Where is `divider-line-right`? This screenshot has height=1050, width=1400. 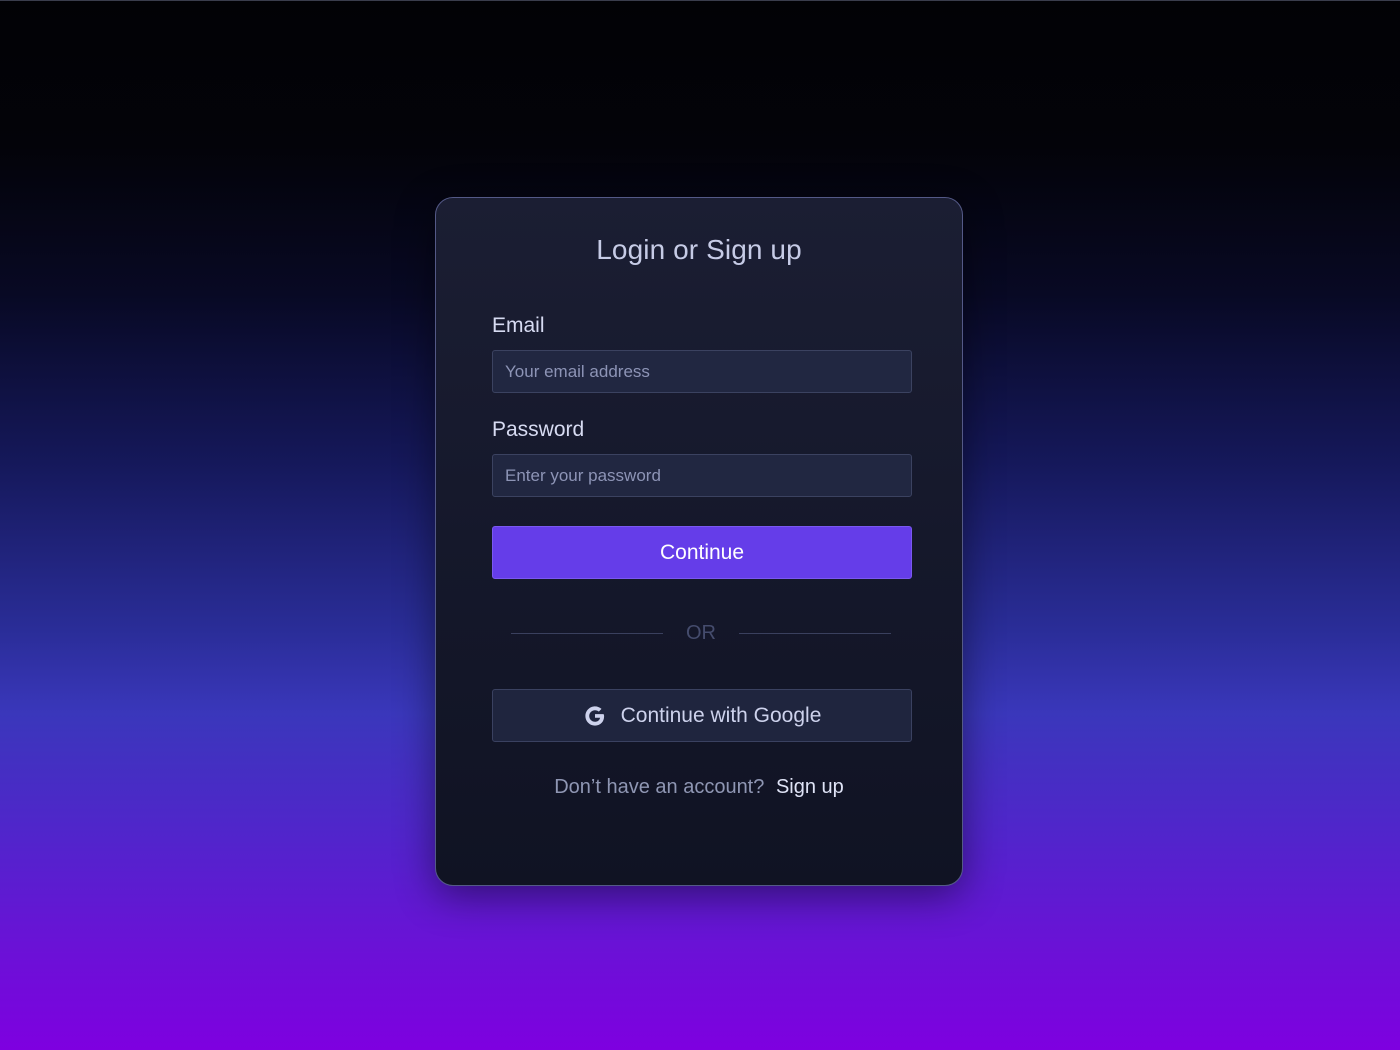
divider-line-right is located at coordinates (815, 633).